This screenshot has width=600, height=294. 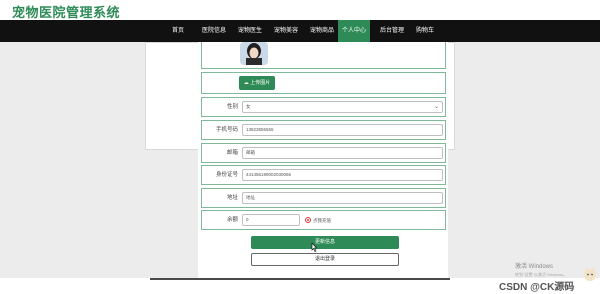 What do you see at coordinates (248, 106) in the screenshot?
I see `gender-value: 女` at bounding box center [248, 106].